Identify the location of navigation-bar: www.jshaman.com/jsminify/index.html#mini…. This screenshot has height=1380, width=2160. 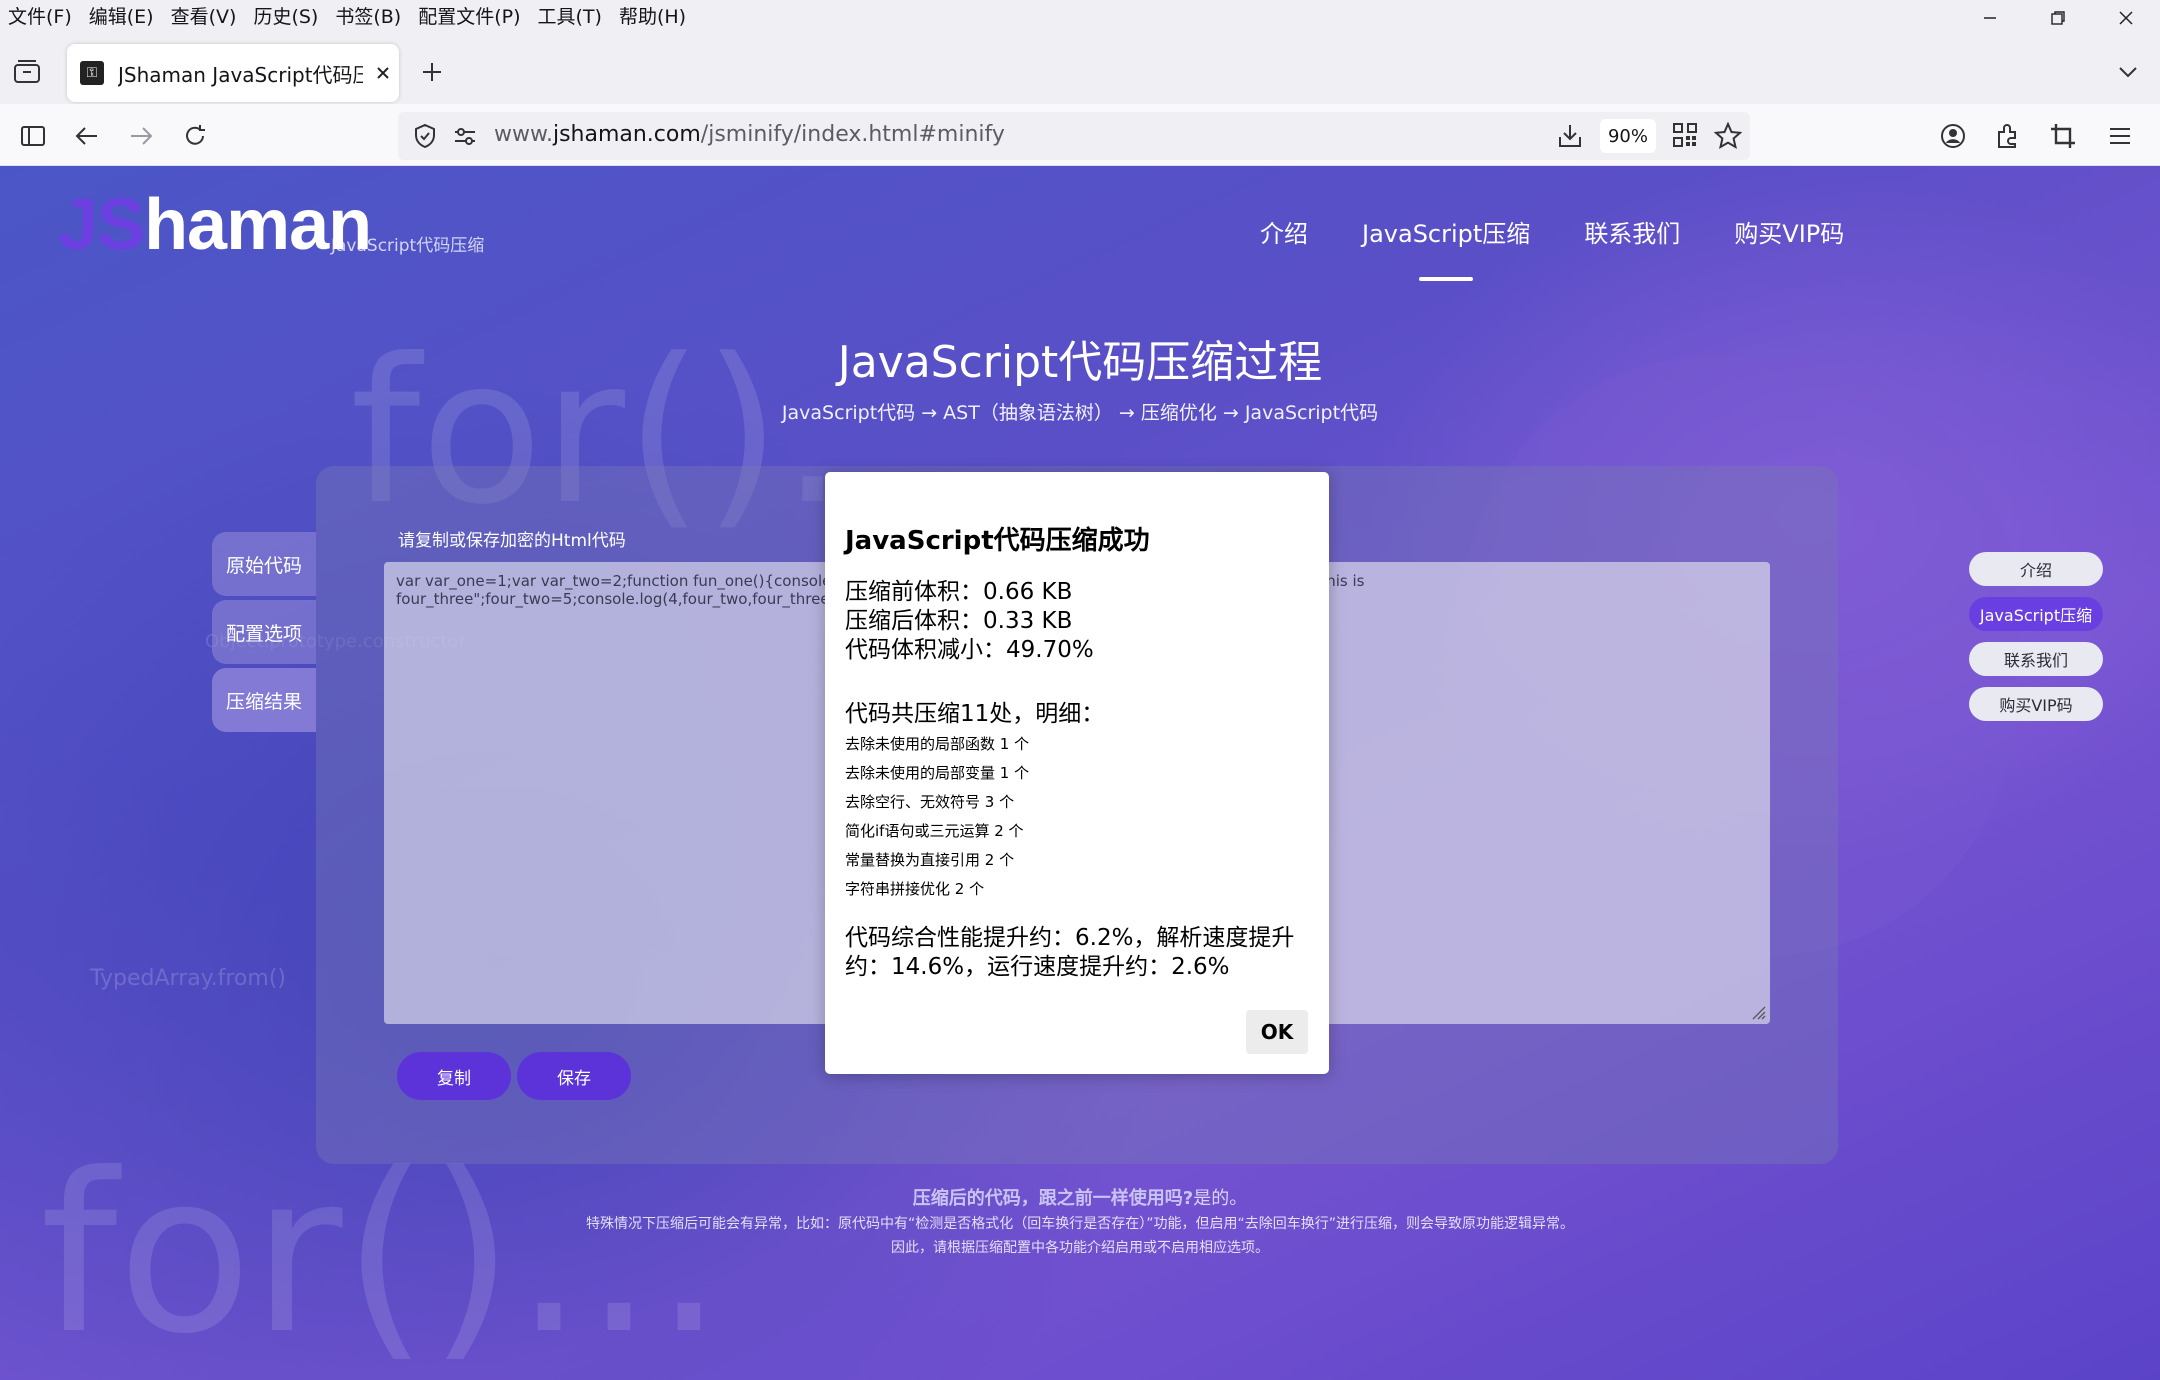
(1080, 135).